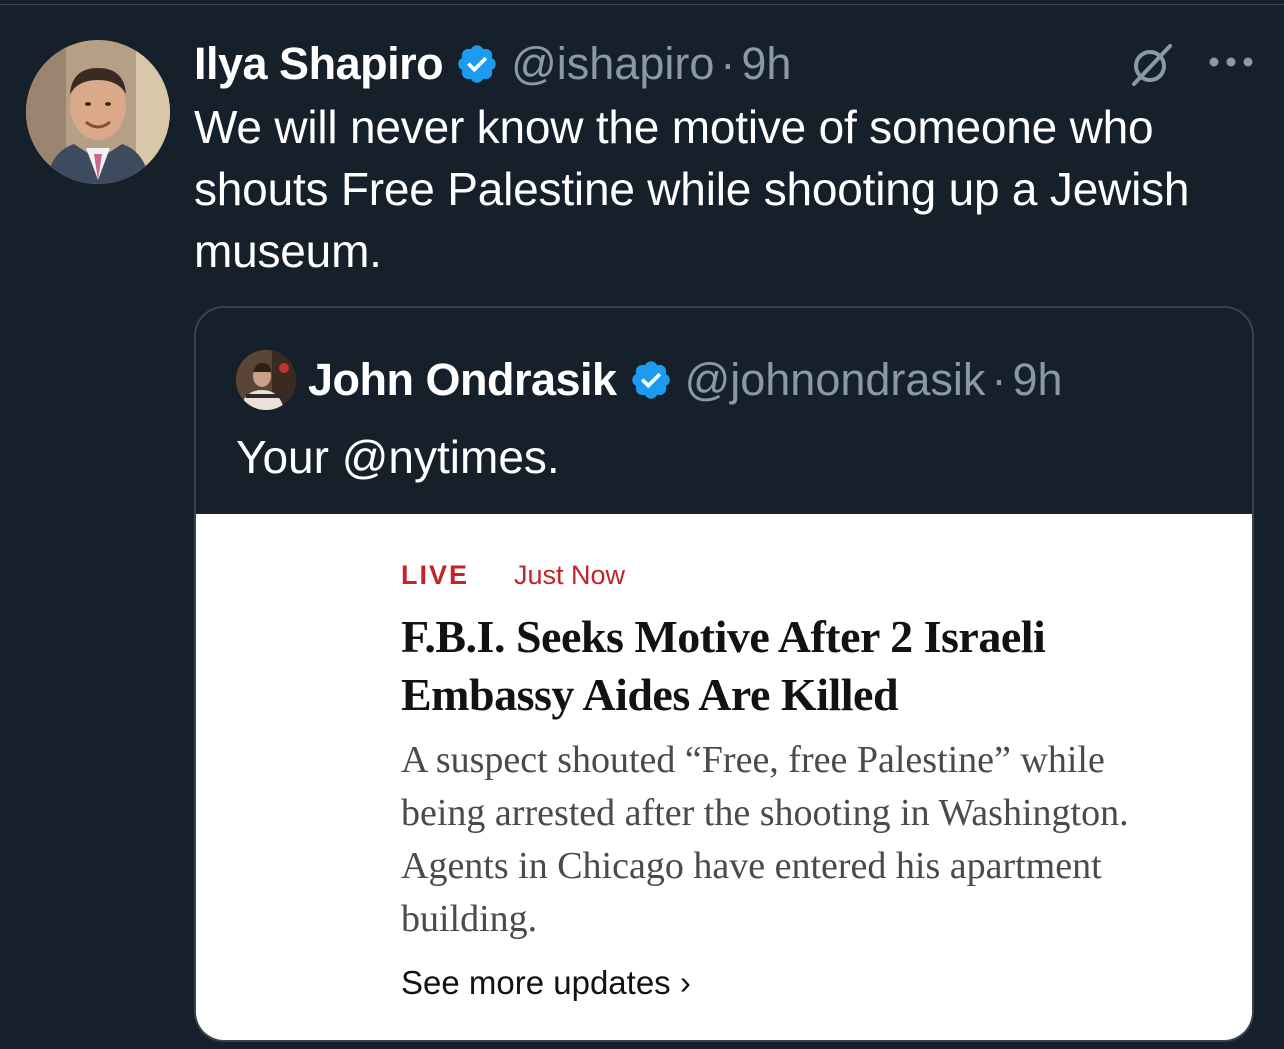 This screenshot has height=1049, width=1284. Describe the element at coordinates (398, 457) in the screenshot. I see `quote-text: Your @nytimes.` at that location.